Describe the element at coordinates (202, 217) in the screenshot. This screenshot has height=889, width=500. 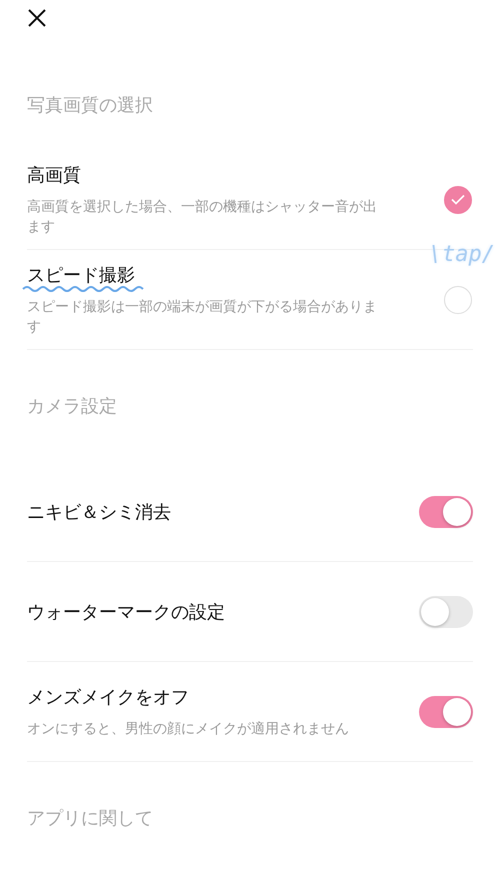
I see `option-description: 高画質を選択した場合、一部の機種はシャッター音が出ます` at that location.